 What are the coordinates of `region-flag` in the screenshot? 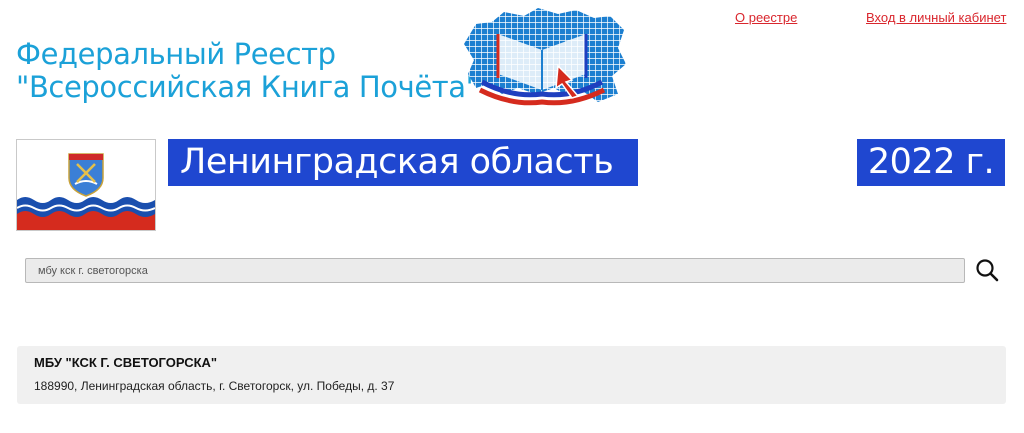 It's located at (86, 185).